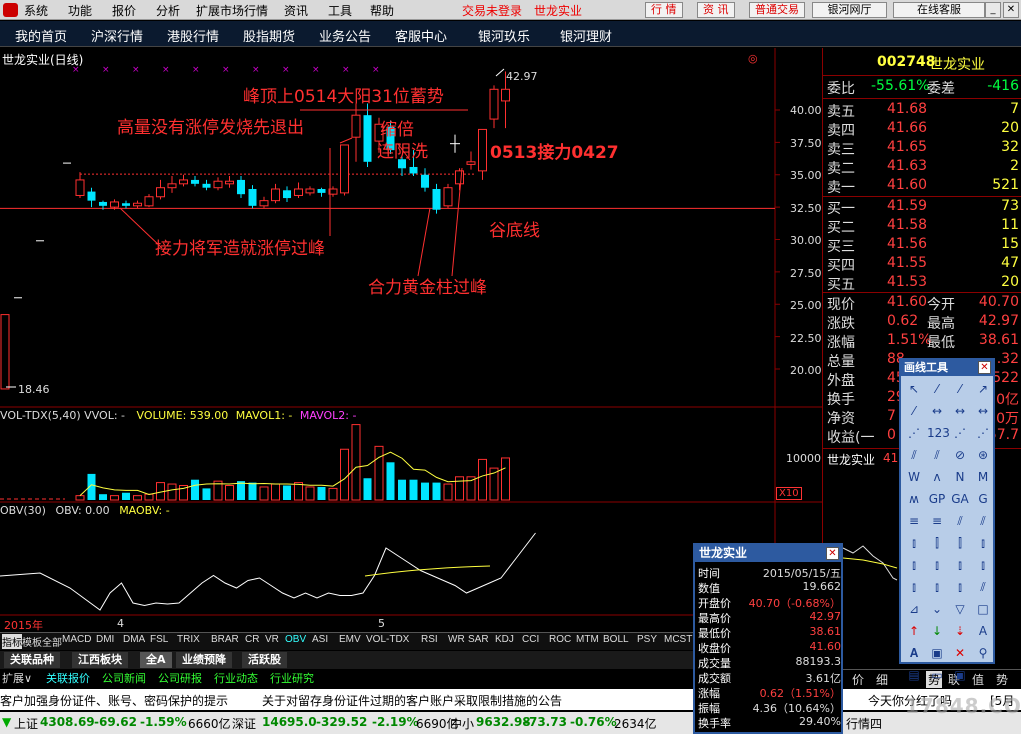  I want to click on quote-button: 行 情, so click(664, 10).